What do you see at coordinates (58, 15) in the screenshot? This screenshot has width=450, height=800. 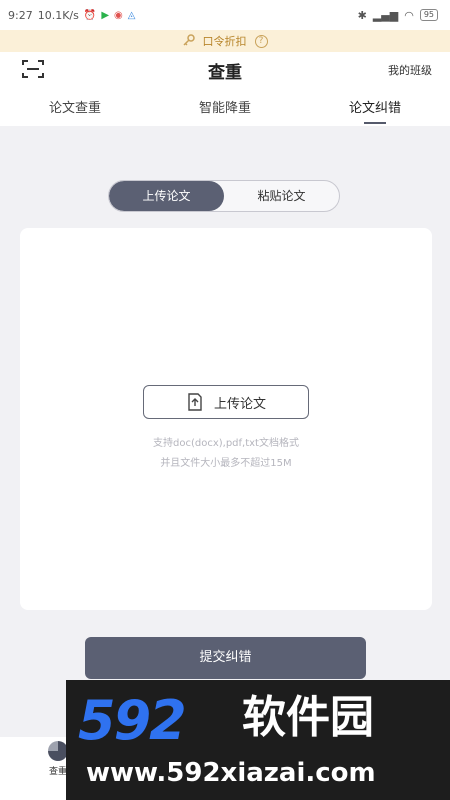 I see `network-speed: 10.1K/s` at bounding box center [58, 15].